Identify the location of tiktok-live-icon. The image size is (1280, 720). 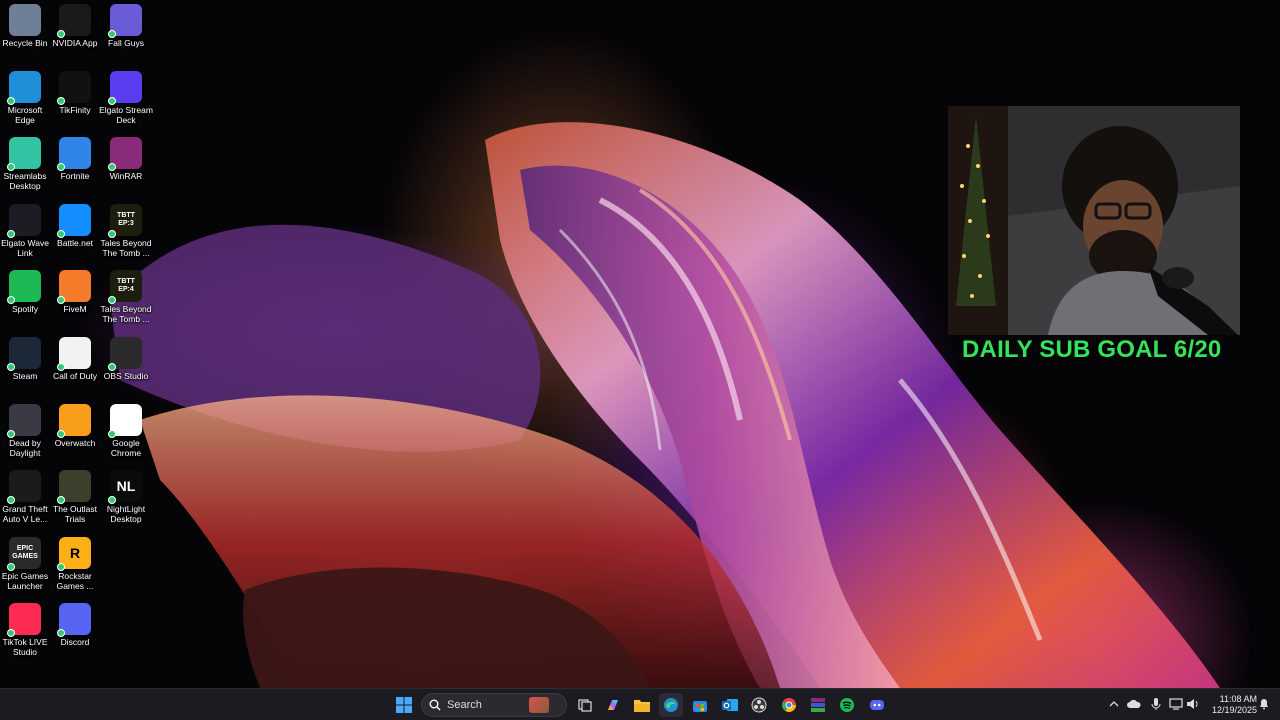
(24, 620).